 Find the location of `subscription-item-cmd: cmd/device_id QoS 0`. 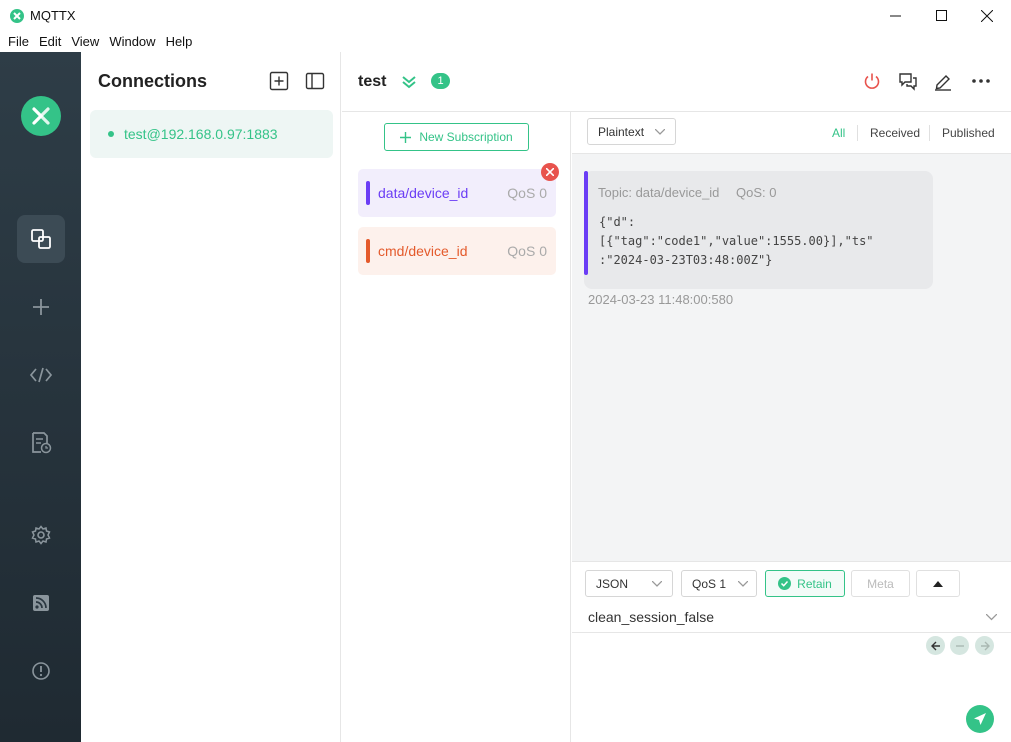

subscription-item-cmd: cmd/device_id QoS 0 is located at coordinates (457, 251).